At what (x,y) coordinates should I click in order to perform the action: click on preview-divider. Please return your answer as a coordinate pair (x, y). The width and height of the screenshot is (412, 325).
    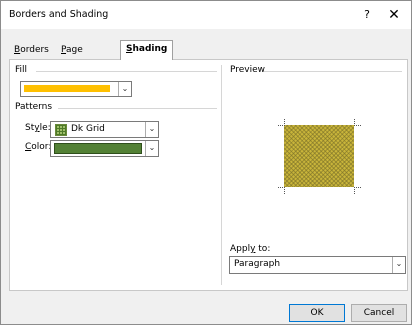
    Looking at the image, I should click on (333, 71).